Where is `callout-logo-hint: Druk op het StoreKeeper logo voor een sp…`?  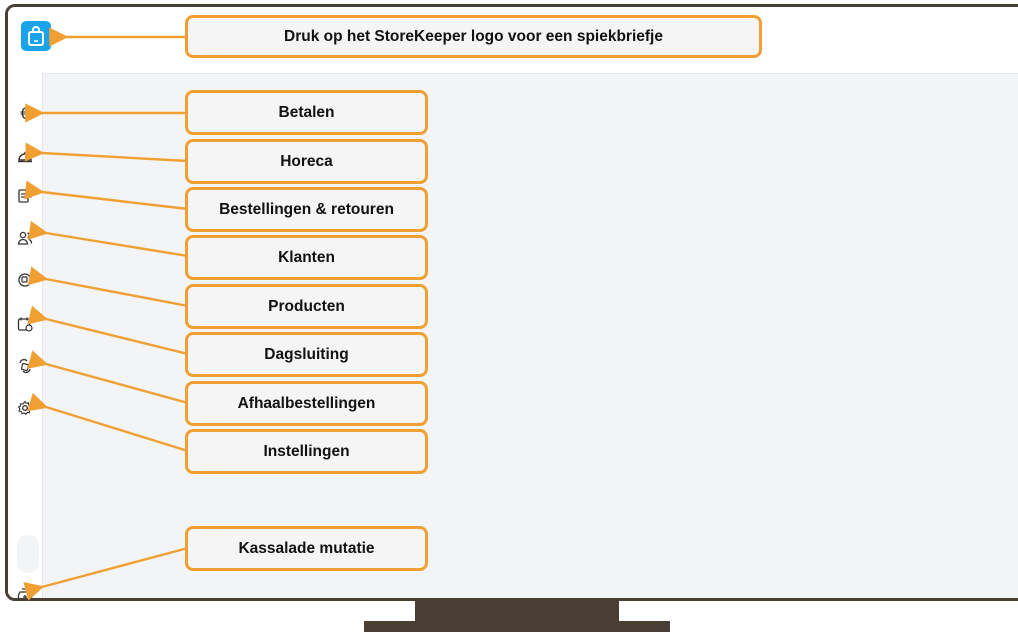
callout-logo-hint: Druk op het StoreKeeper logo voor een sp… is located at coordinates (473, 36).